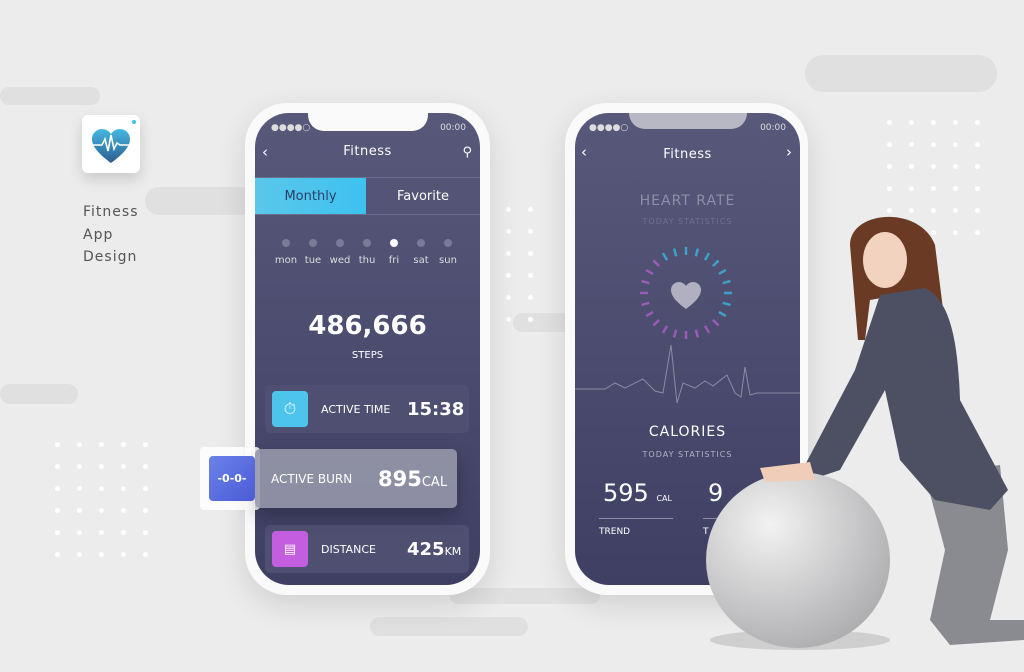 This screenshot has height=672, width=1024. Describe the element at coordinates (312, 478) in the screenshot. I see `card-label: ACTIVE BURN` at that location.